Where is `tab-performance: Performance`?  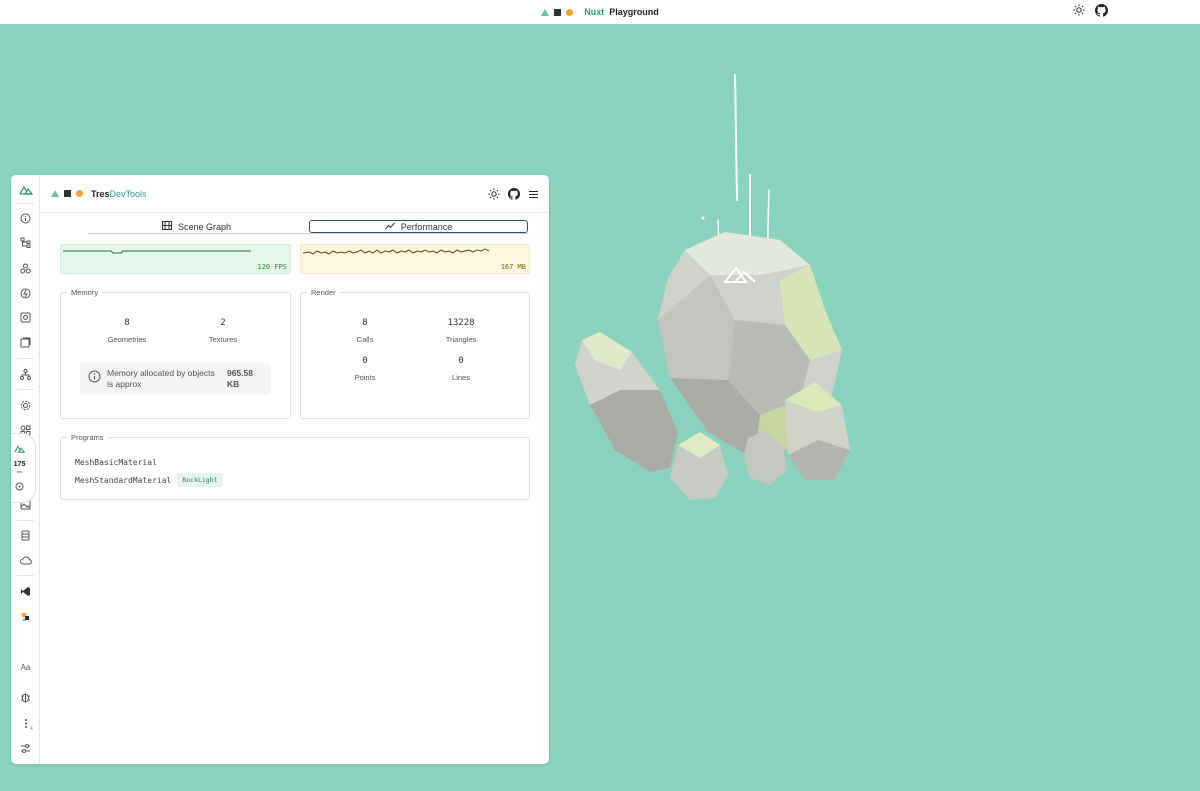
tab-performance: Performance is located at coordinates (418, 226).